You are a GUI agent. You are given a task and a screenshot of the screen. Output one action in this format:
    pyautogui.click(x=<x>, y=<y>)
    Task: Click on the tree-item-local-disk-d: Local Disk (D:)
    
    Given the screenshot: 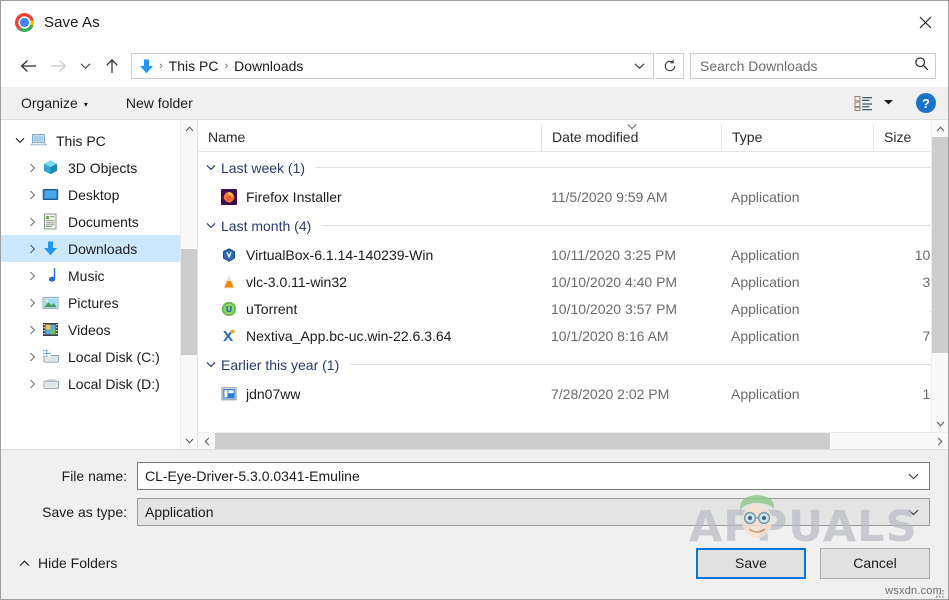 What is the action you would take?
    pyautogui.click(x=99, y=383)
    